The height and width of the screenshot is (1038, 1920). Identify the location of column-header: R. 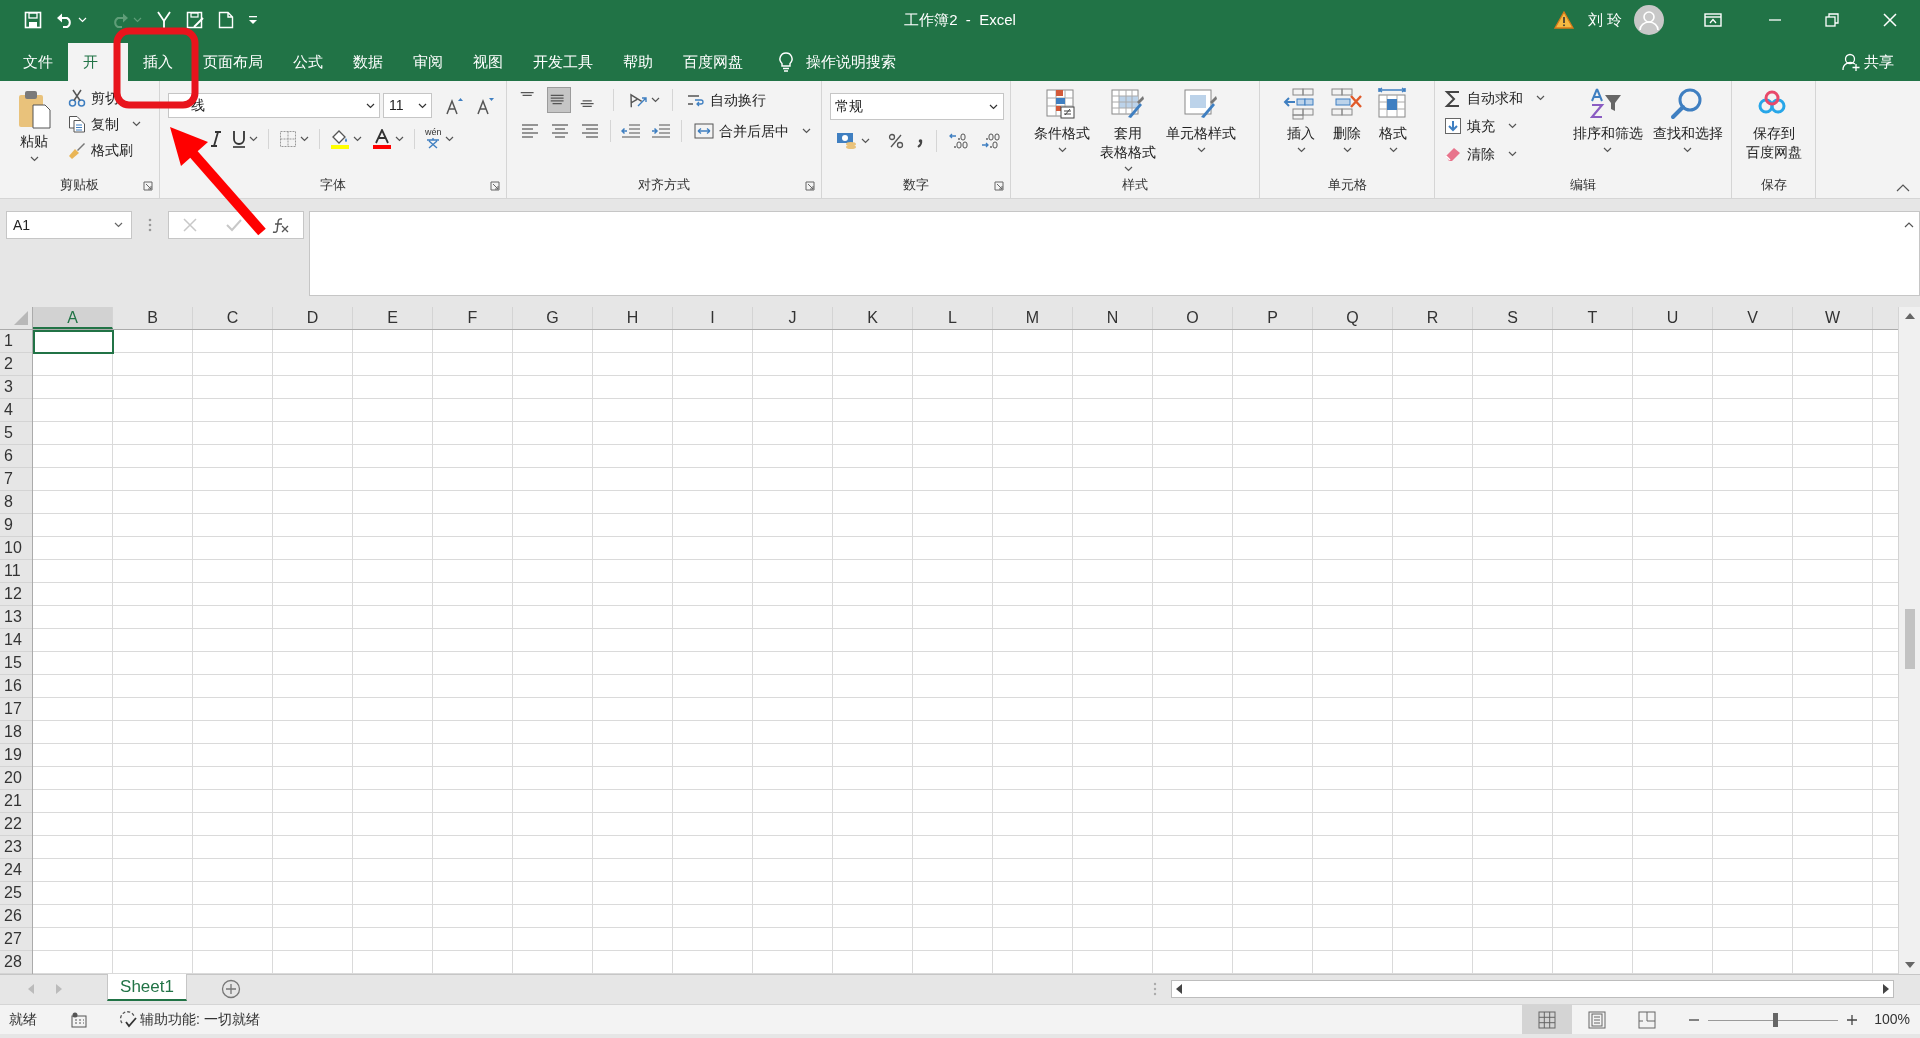
(1433, 318).